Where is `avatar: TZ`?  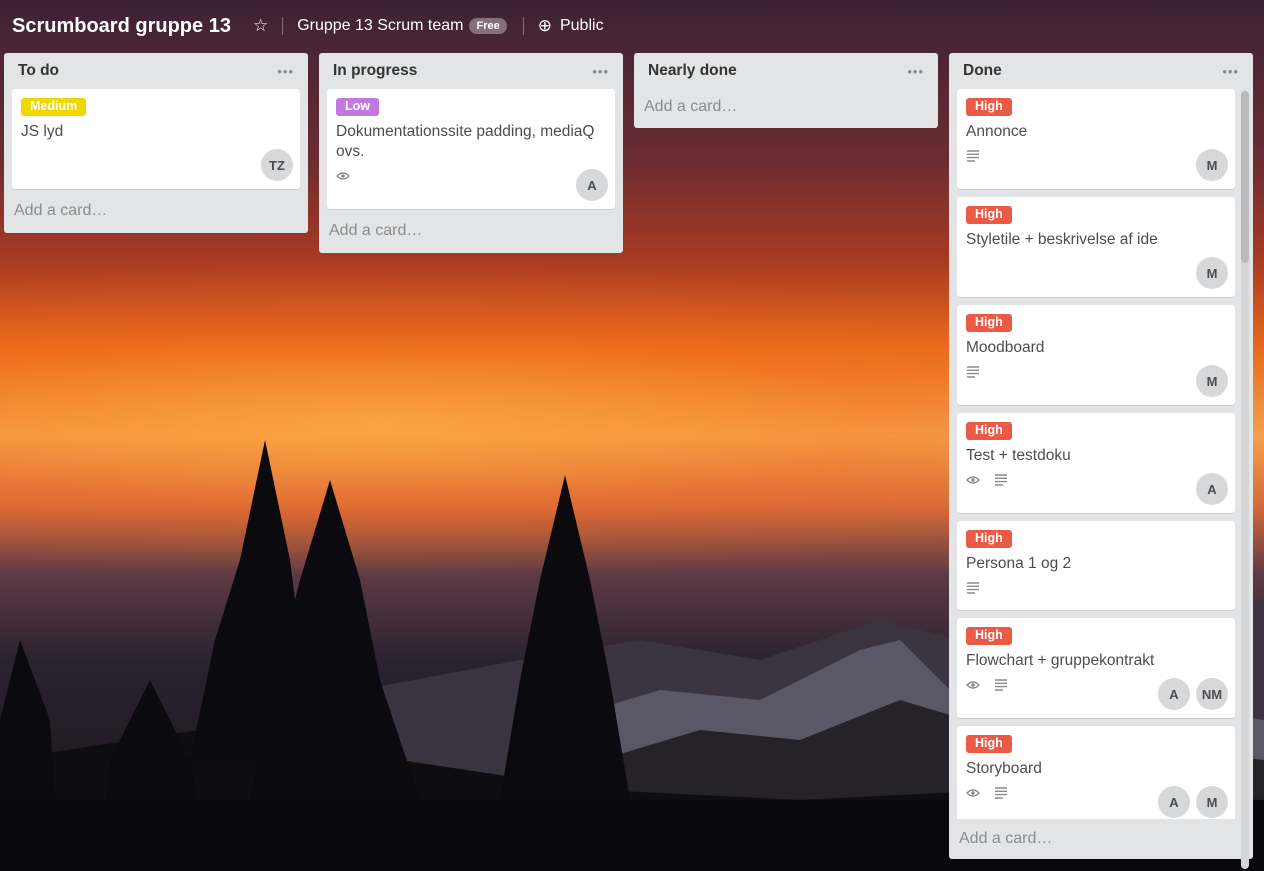 avatar: TZ is located at coordinates (277, 165).